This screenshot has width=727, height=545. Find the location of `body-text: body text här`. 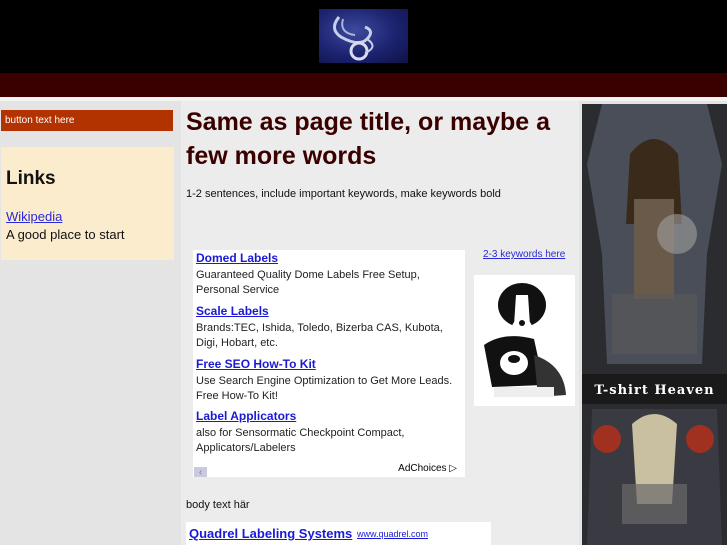

body-text: body text här is located at coordinates (218, 505).